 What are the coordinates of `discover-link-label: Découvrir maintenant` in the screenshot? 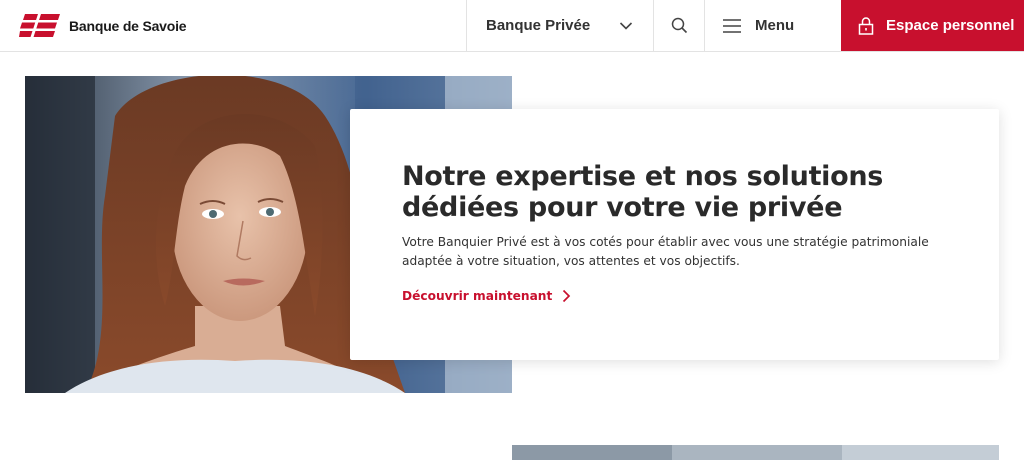 It's located at (477, 296).